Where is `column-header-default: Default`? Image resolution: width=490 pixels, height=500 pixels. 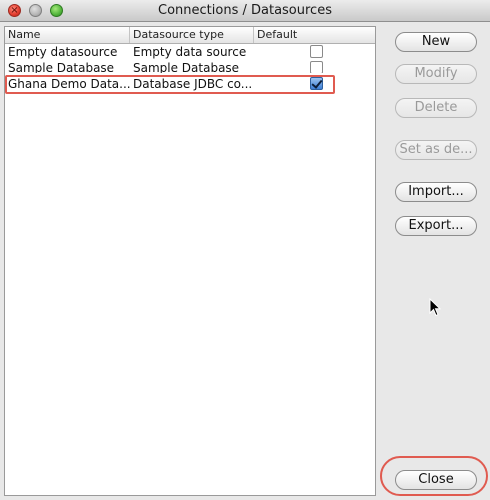 column-header-default: Default is located at coordinates (314, 35).